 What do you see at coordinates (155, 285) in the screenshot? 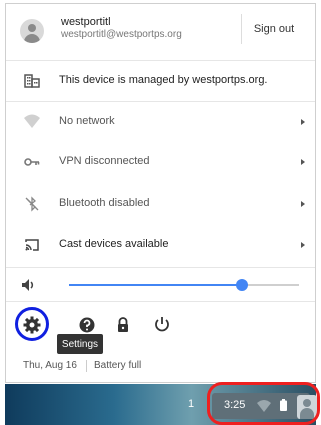
I see `volume-slider-fill` at bounding box center [155, 285].